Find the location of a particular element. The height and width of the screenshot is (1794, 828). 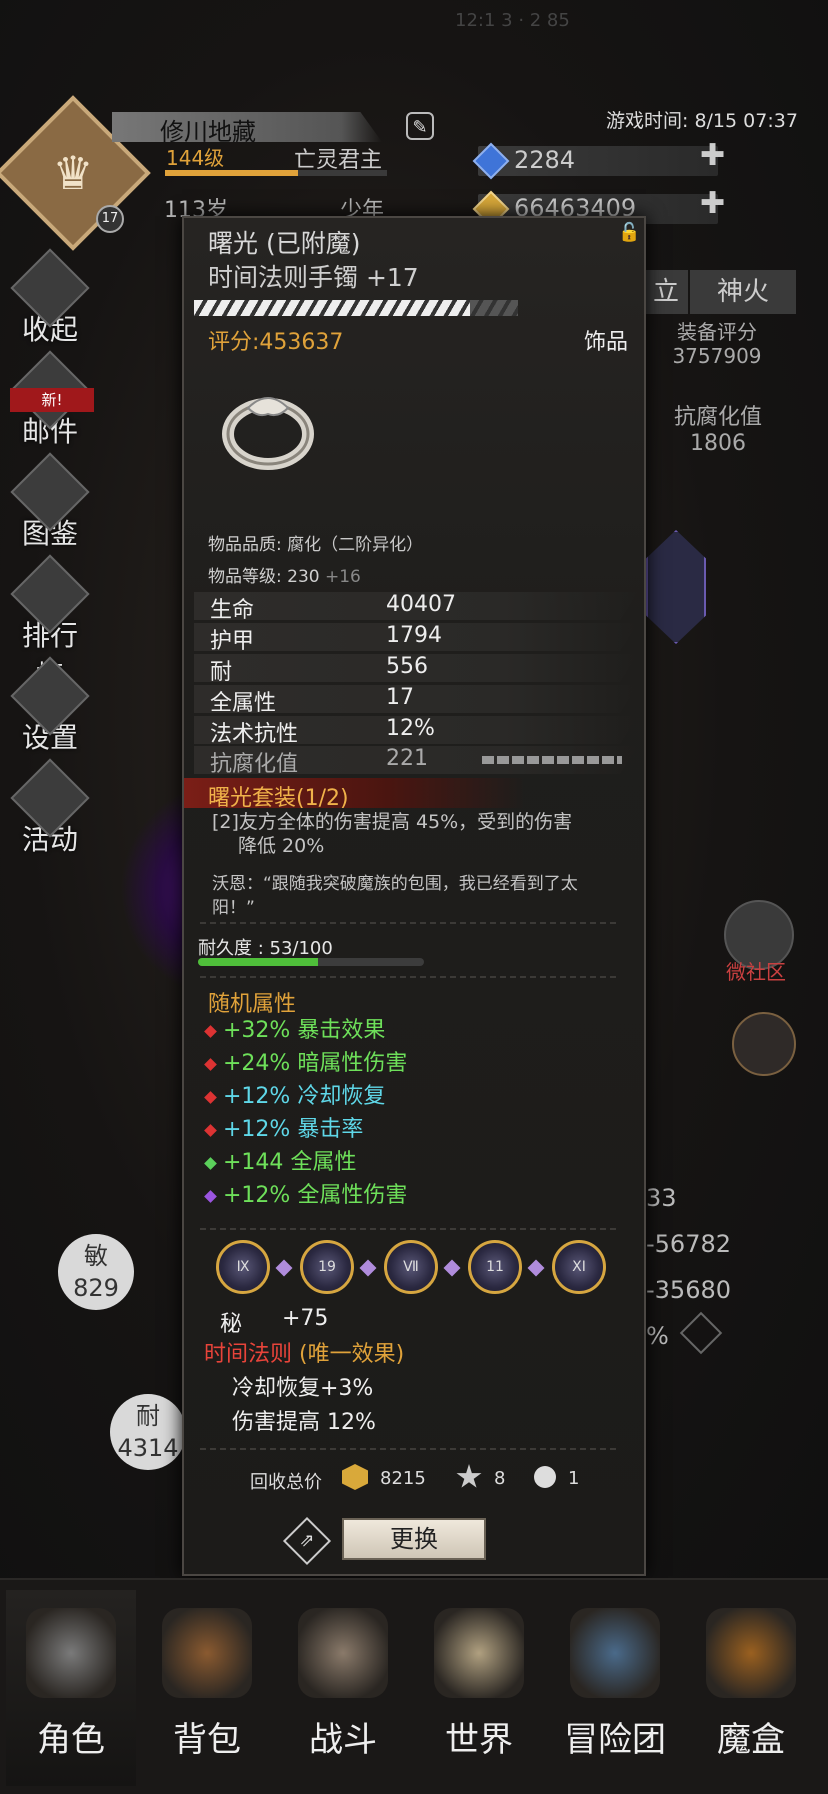

stat-value: 556 is located at coordinates (407, 666).